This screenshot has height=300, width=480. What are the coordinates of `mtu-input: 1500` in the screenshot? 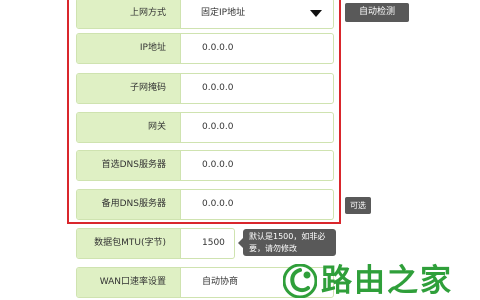 It's located at (207, 243).